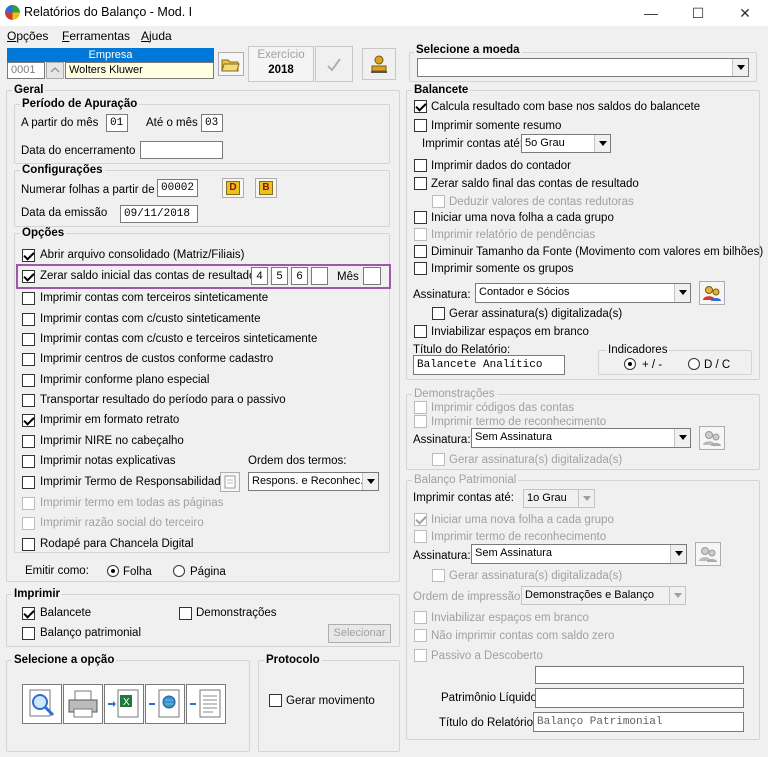 This screenshot has height=757, width=768. What do you see at coordinates (698, 13) in the screenshot?
I see `maximize-button: ☐` at bounding box center [698, 13].